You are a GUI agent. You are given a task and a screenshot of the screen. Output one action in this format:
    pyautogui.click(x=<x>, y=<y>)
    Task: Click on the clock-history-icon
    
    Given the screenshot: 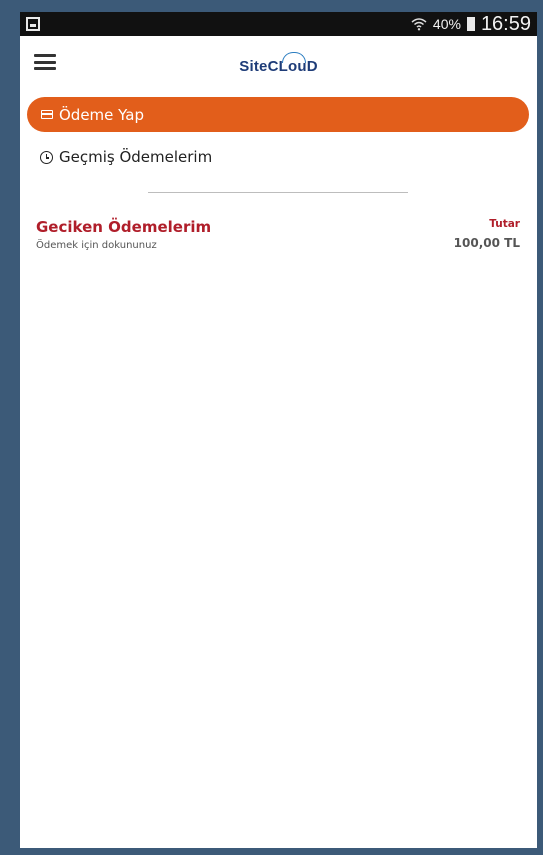 What is the action you would take?
    pyautogui.click(x=46, y=157)
    